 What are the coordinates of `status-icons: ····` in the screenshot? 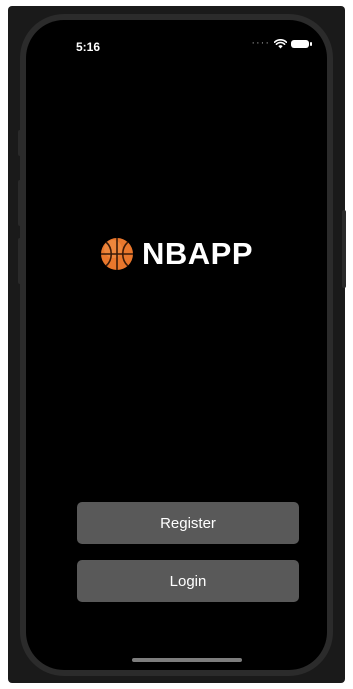 It's located at (281, 43).